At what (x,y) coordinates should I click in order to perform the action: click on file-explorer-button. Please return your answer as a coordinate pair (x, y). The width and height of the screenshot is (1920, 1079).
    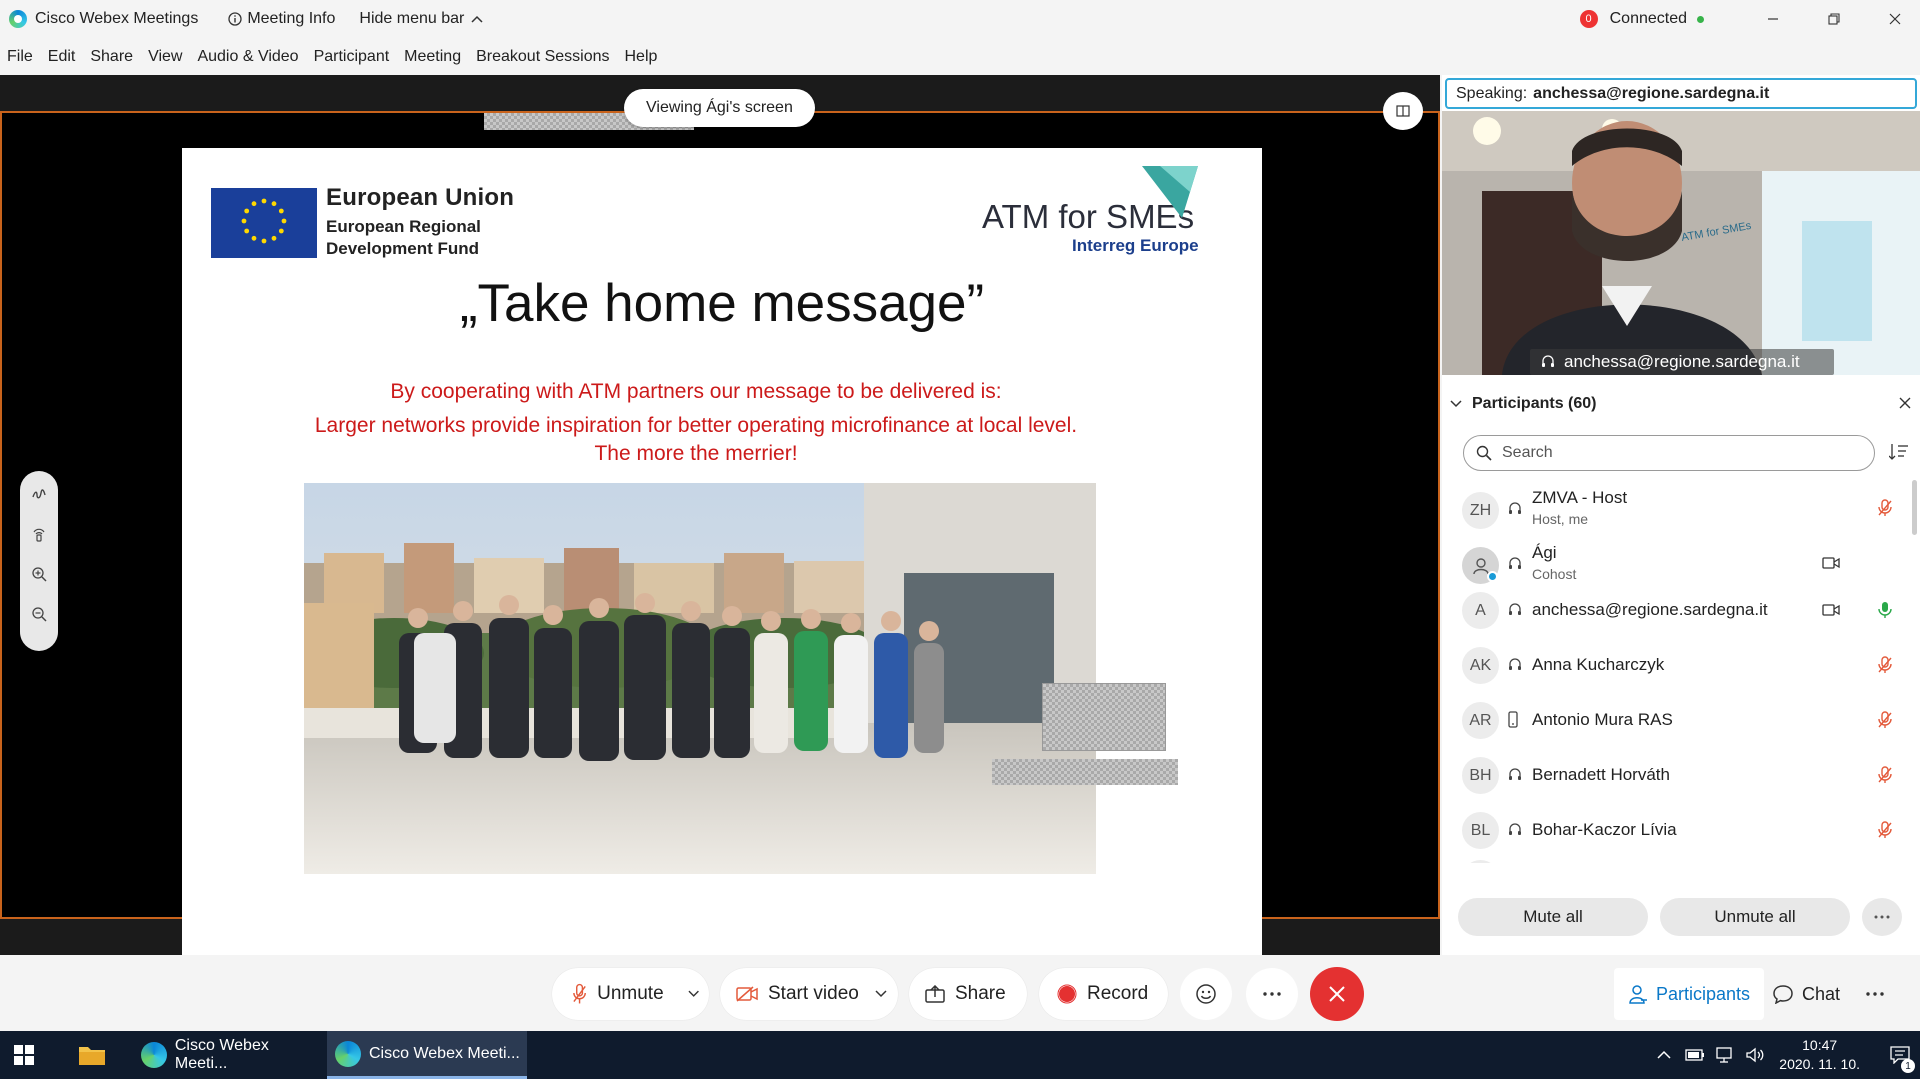
    Looking at the image, I should click on (95, 1055).